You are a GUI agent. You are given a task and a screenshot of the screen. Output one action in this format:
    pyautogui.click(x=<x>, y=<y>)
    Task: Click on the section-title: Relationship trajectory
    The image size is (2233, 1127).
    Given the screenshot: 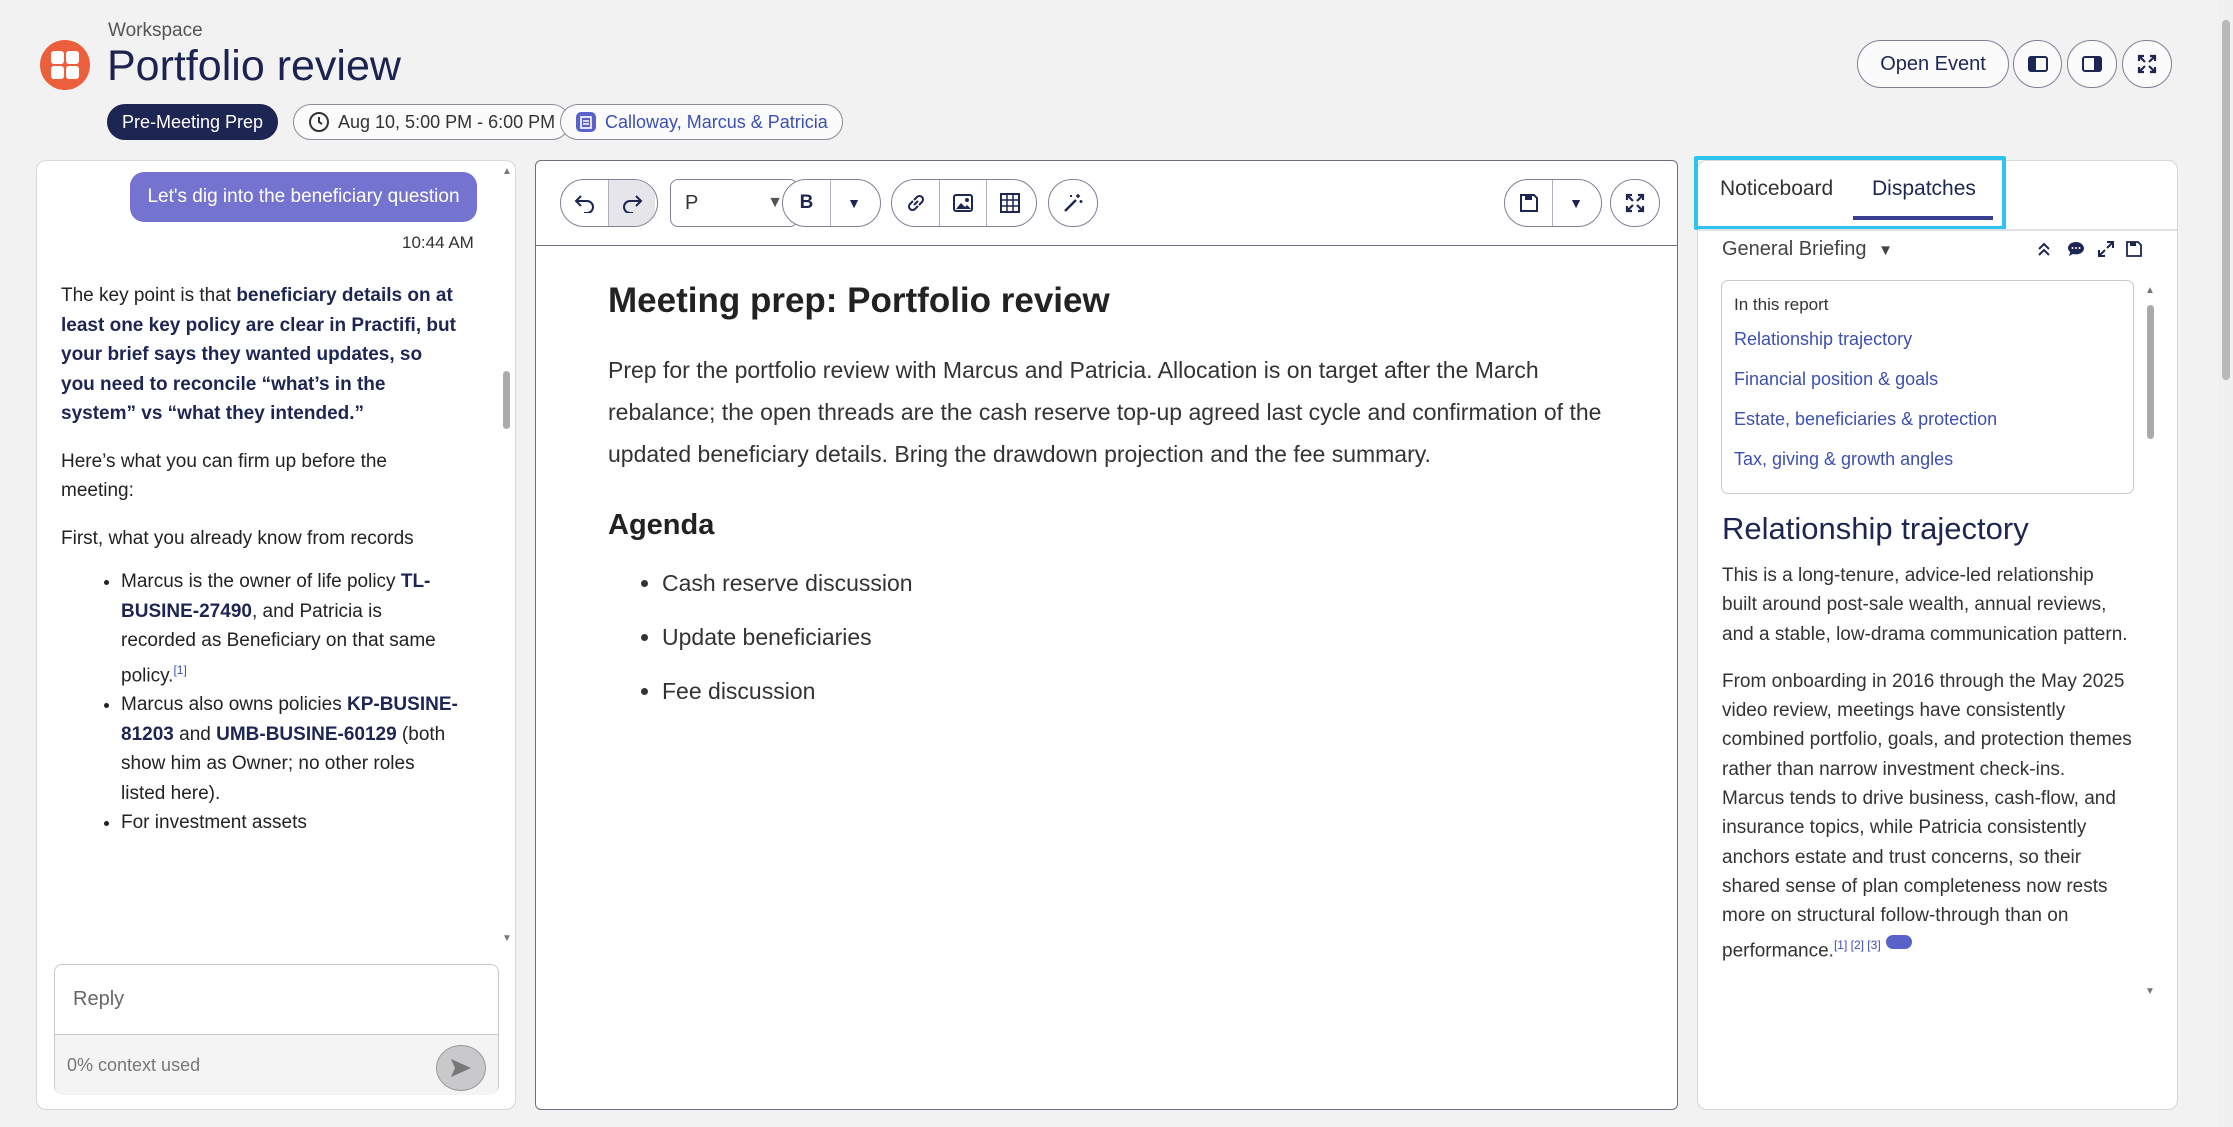 What is the action you would take?
    pyautogui.click(x=1875, y=528)
    